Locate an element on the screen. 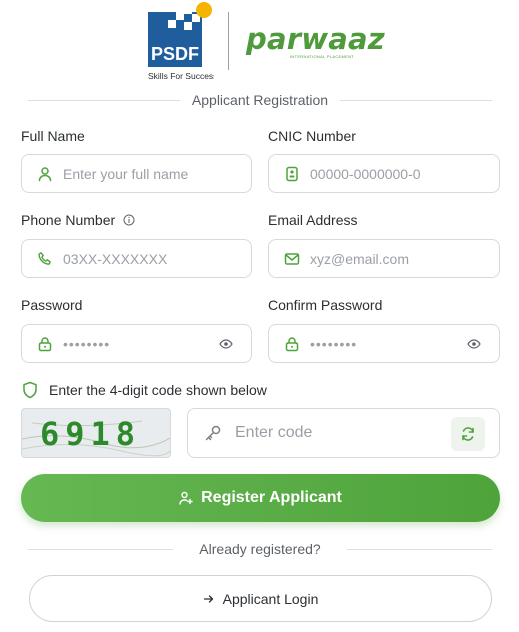 This screenshot has width=519, height=632. phone-label-text: Phone Number is located at coordinates (68, 220).